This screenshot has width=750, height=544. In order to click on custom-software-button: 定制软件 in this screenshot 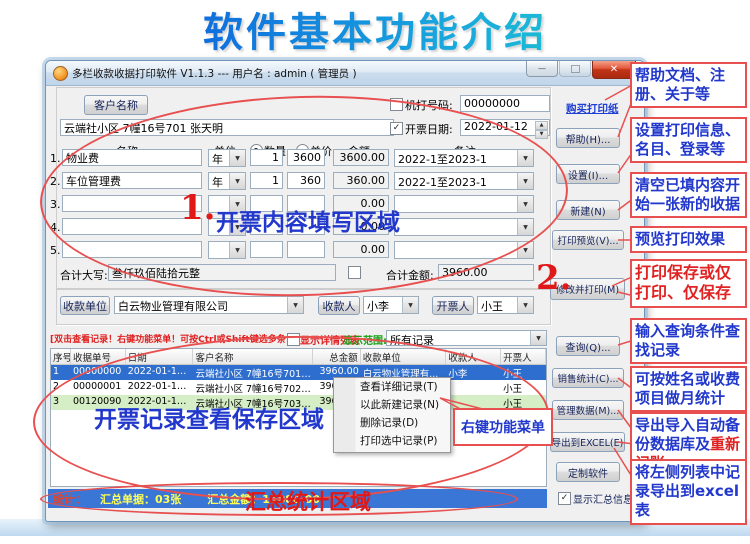, I will do `click(588, 472)`.